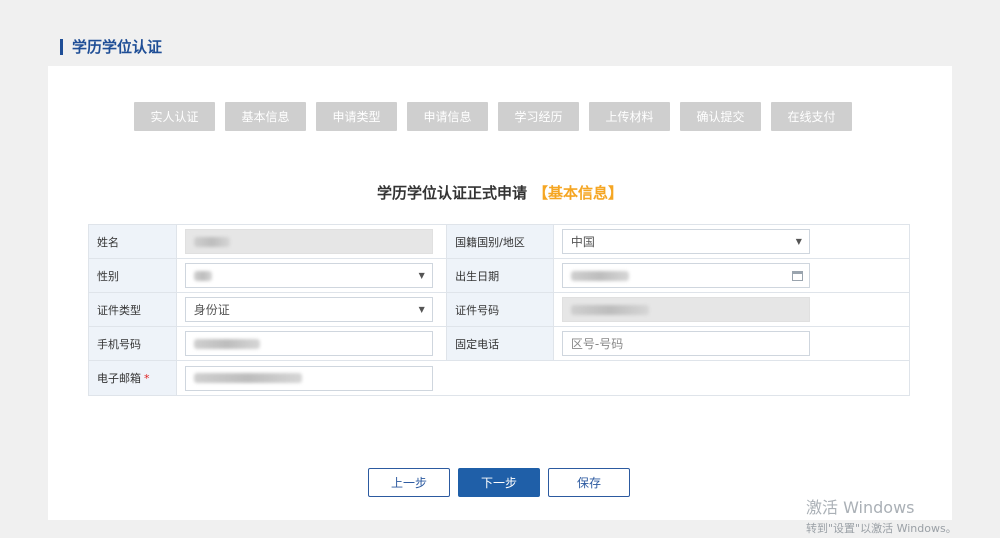  I want to click on step-real-person-auth: 实人认证, so click(174, 116).